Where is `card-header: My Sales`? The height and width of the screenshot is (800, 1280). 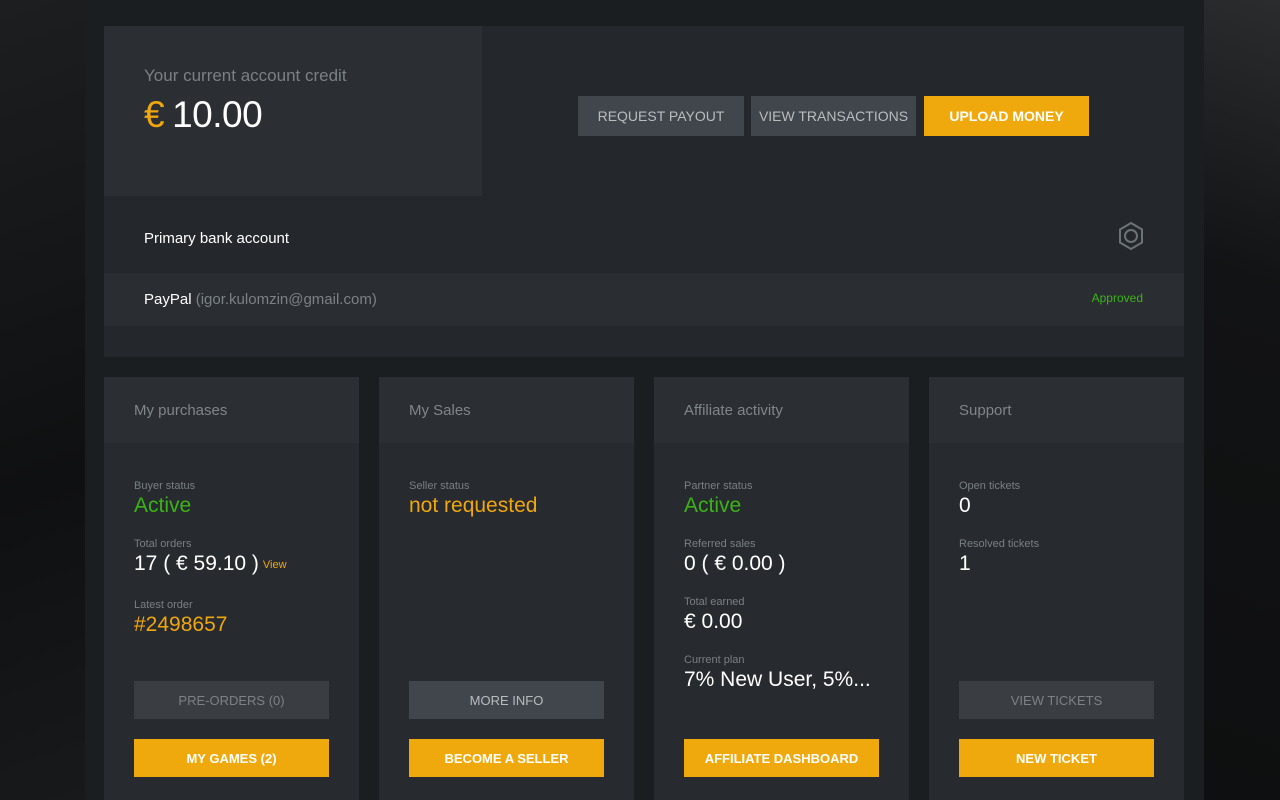
card-header: My Sales is located at coordinates (506, 410).